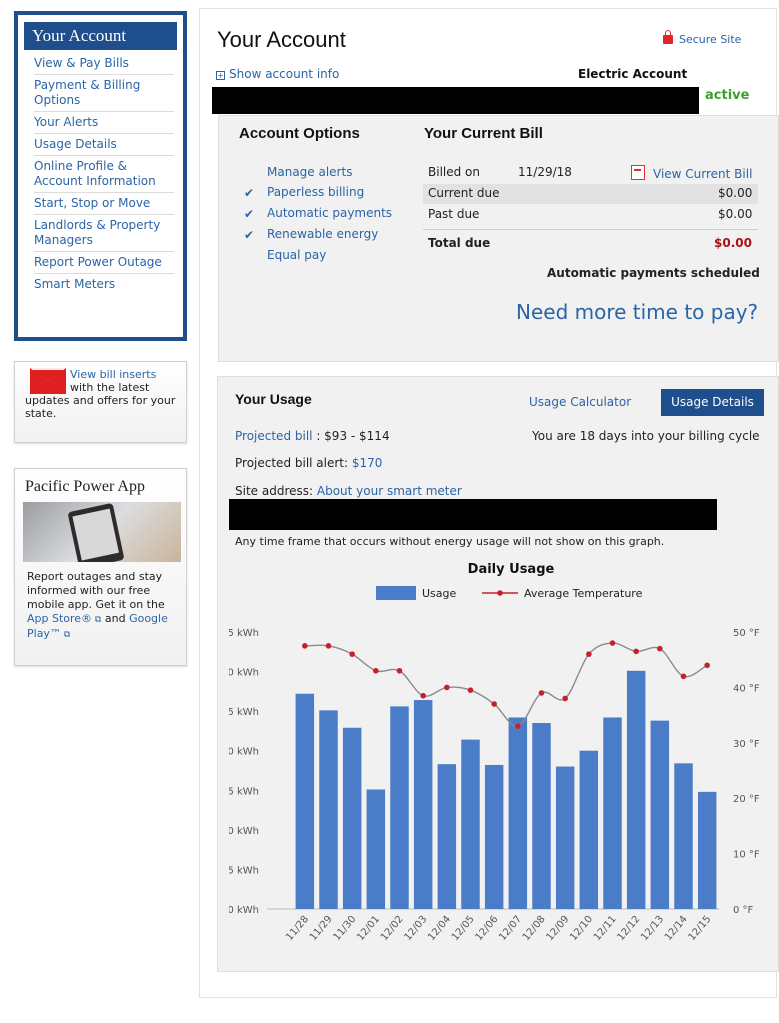 Image resolution: width=779 pixels, height=1023 pixels. Describe the element at coordinates (220, 75) in the screenshot. I see `expand-icon: +` at that location.